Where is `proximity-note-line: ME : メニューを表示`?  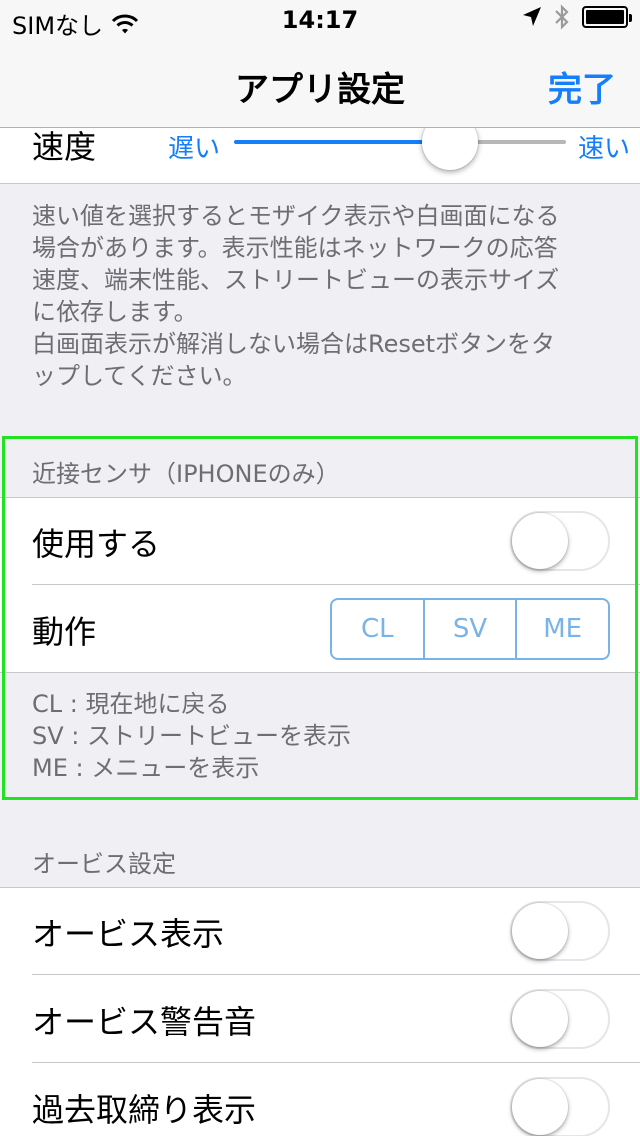 proximity-note-line: ME : メニューを表示 is located at coordinates (146, 768).